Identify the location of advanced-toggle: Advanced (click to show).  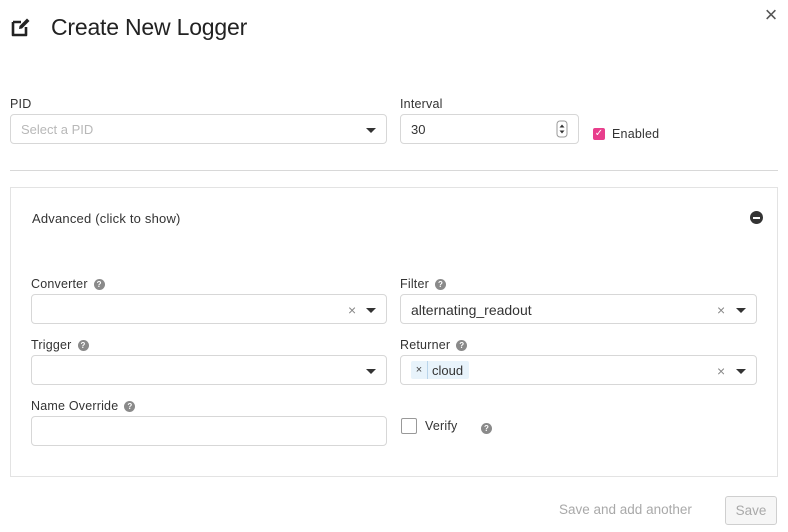
(106, 219).